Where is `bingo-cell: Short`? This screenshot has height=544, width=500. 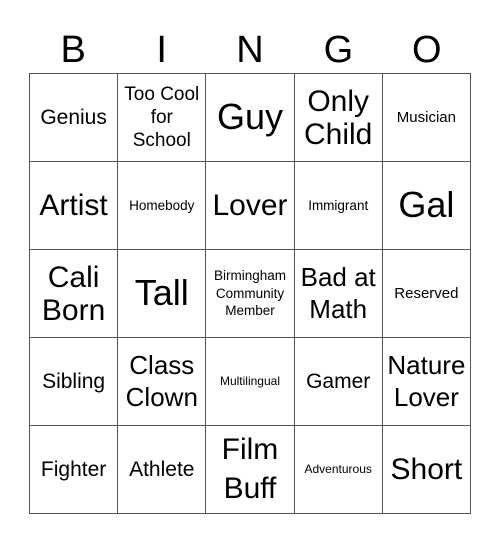
bingo-cell: Short is located at coordinates (426, 470).